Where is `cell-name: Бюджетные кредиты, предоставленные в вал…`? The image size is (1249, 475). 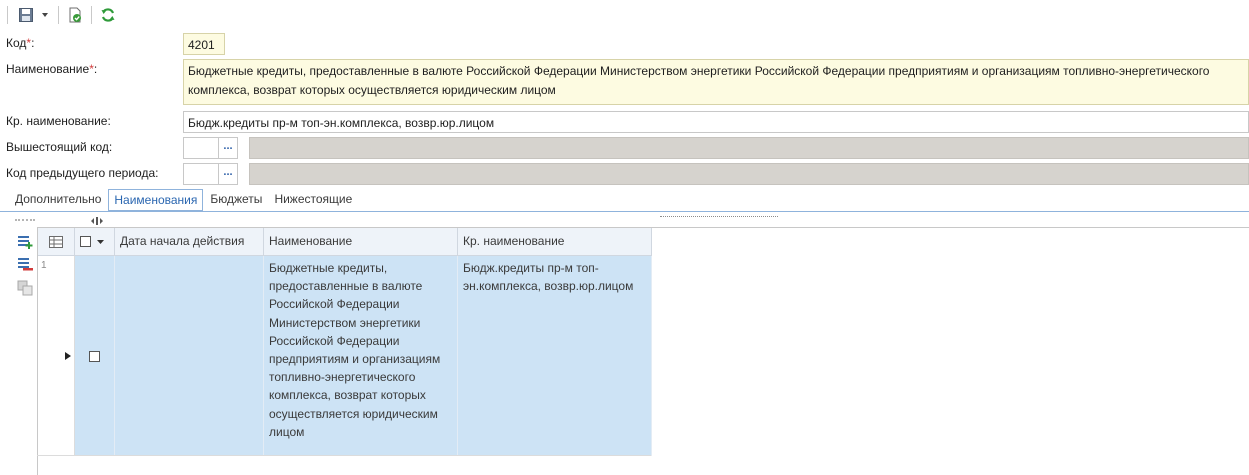
cell-name: Бюджетные кредиты, предоставленные в вал… is located at coordinates (361, 356).